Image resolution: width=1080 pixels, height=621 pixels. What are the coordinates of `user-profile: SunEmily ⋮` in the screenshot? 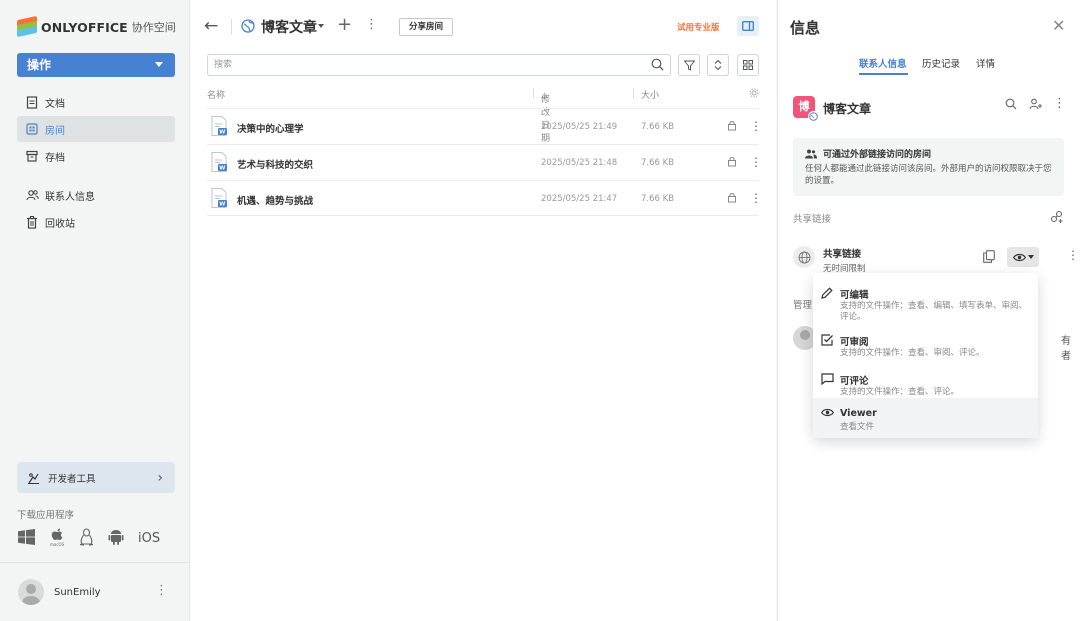 It's located at (95, 591).